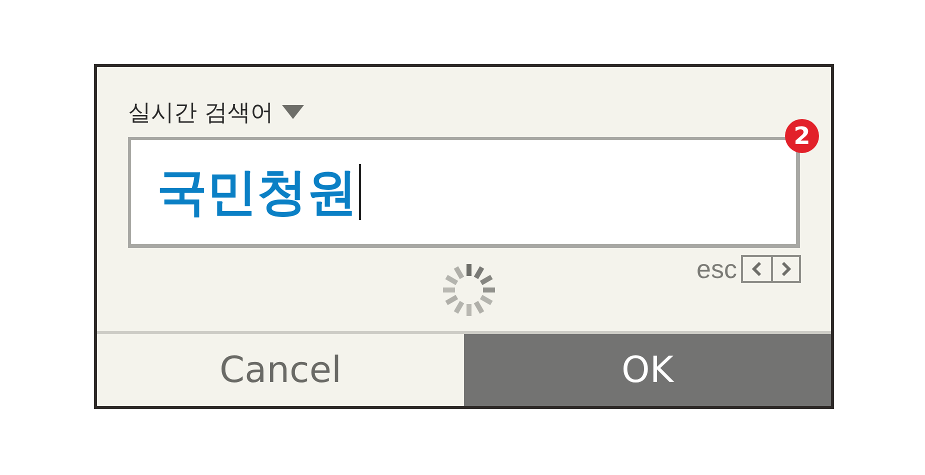 This screenshot has height=475, width=925. What do you see at coordinates (647, 370) in the screenshot?
I see `ok-button: OK` at bounding box center [647, 370].